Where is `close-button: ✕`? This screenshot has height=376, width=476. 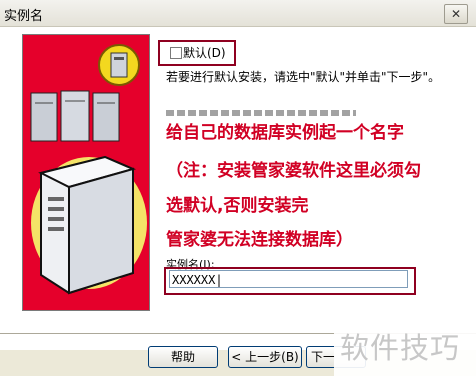
close-button: ✕ is located at coordinates (456, 14).